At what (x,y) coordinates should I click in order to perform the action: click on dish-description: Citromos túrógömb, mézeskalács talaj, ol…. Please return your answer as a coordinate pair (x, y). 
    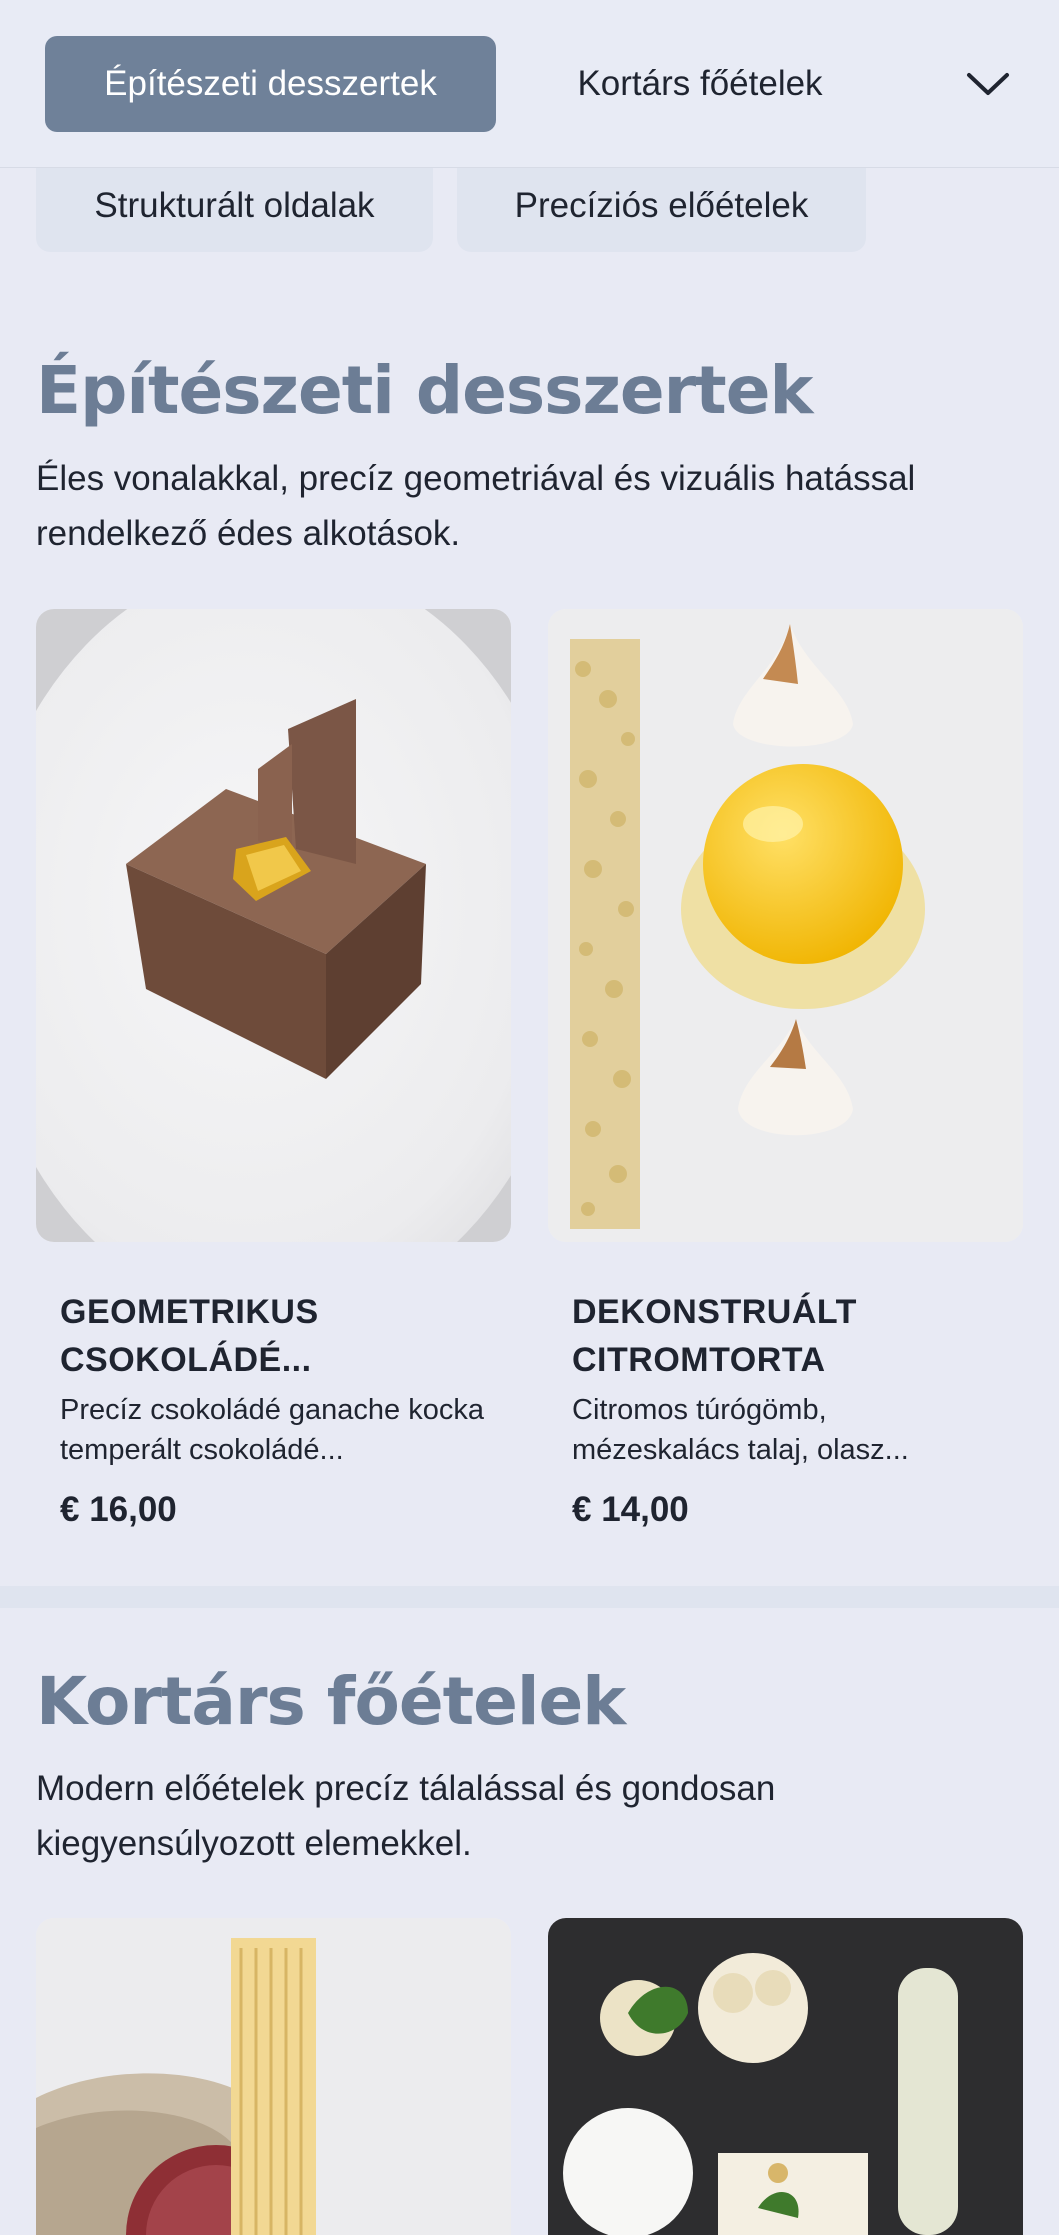
    Looking at the image, I should click on (740, 1430).